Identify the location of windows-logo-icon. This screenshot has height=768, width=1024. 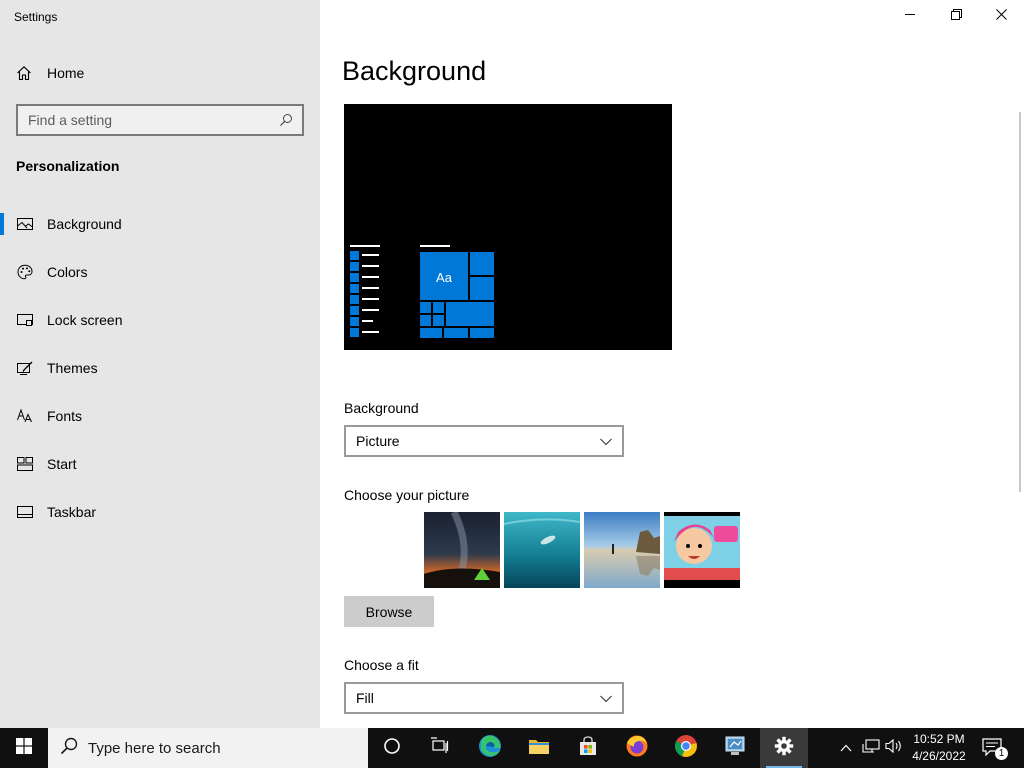
(24, 748).